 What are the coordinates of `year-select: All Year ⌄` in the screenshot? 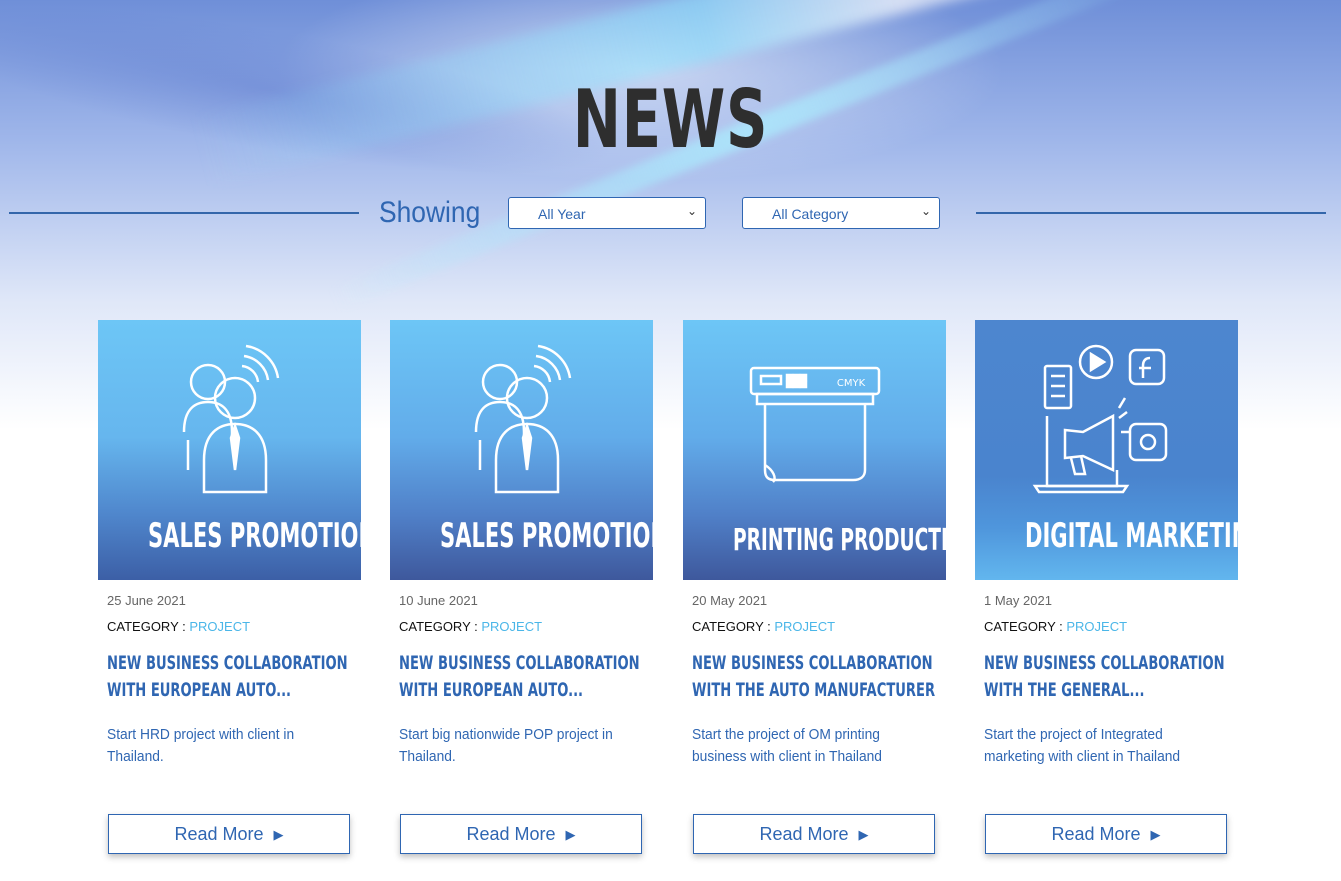 It's located at (607, 213).